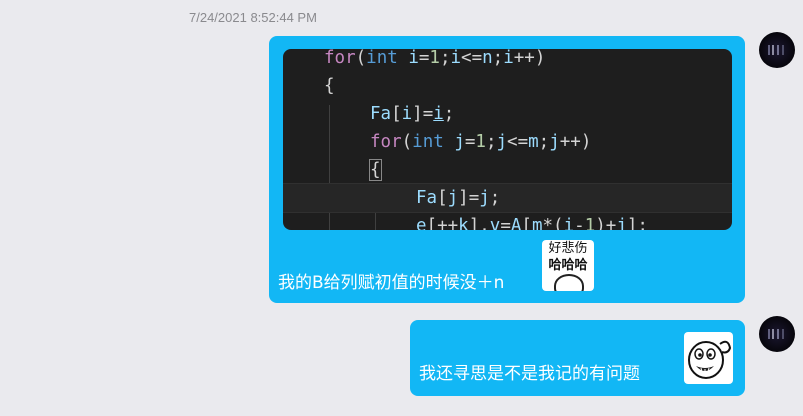 This screenshot has width=803, height=416. Describe the element at coordinates (253, 17) in the screenshot. I see `message-timestamp: 7/24/2021 8:52:44 PM` at that location.